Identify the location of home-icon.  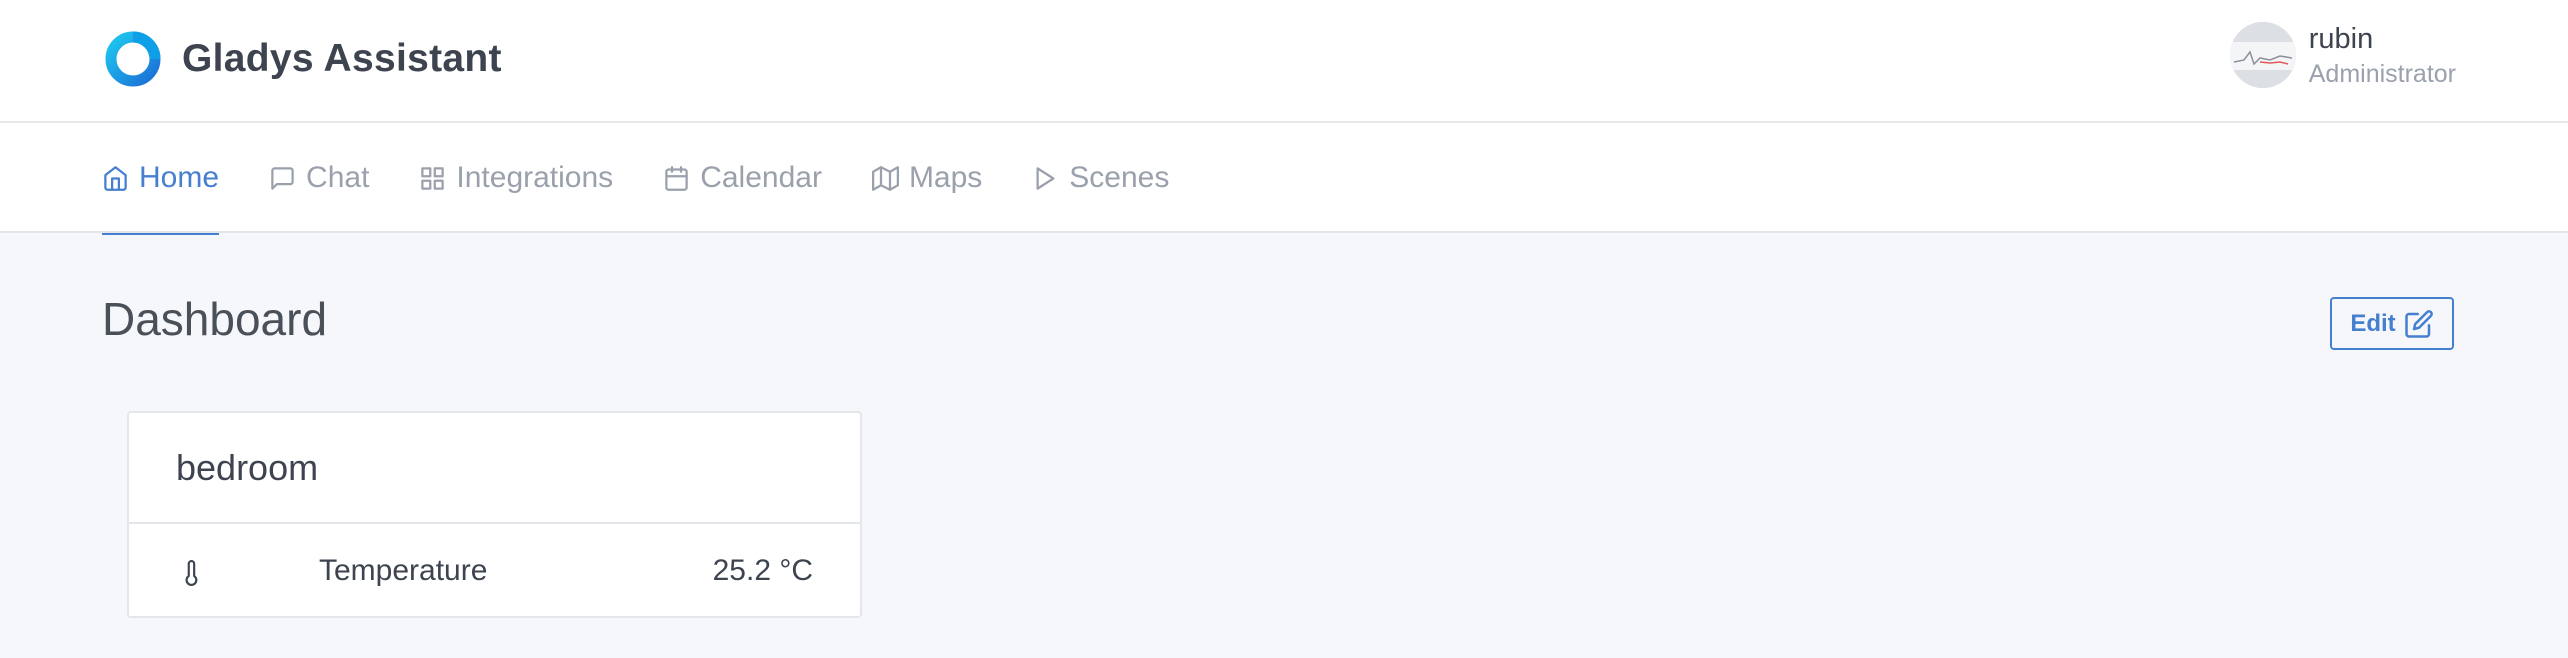
(115, 178).